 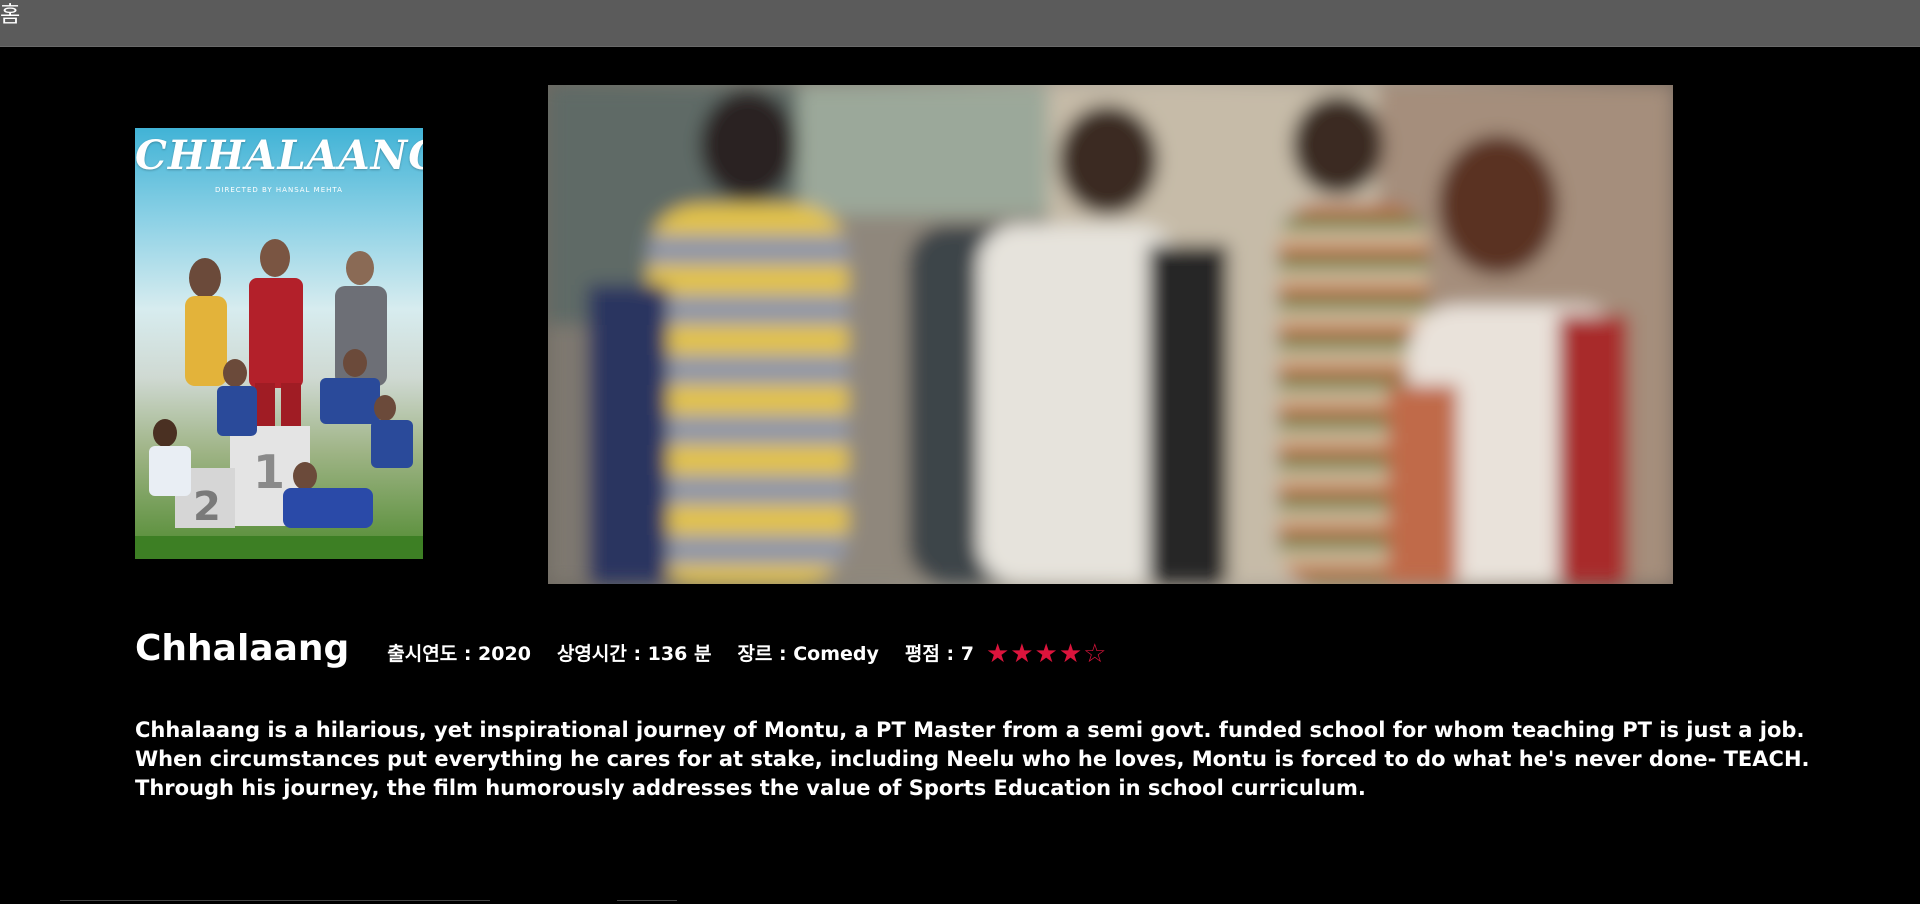 I want to click on top-bar: 홈, so click(x=960, y=23).